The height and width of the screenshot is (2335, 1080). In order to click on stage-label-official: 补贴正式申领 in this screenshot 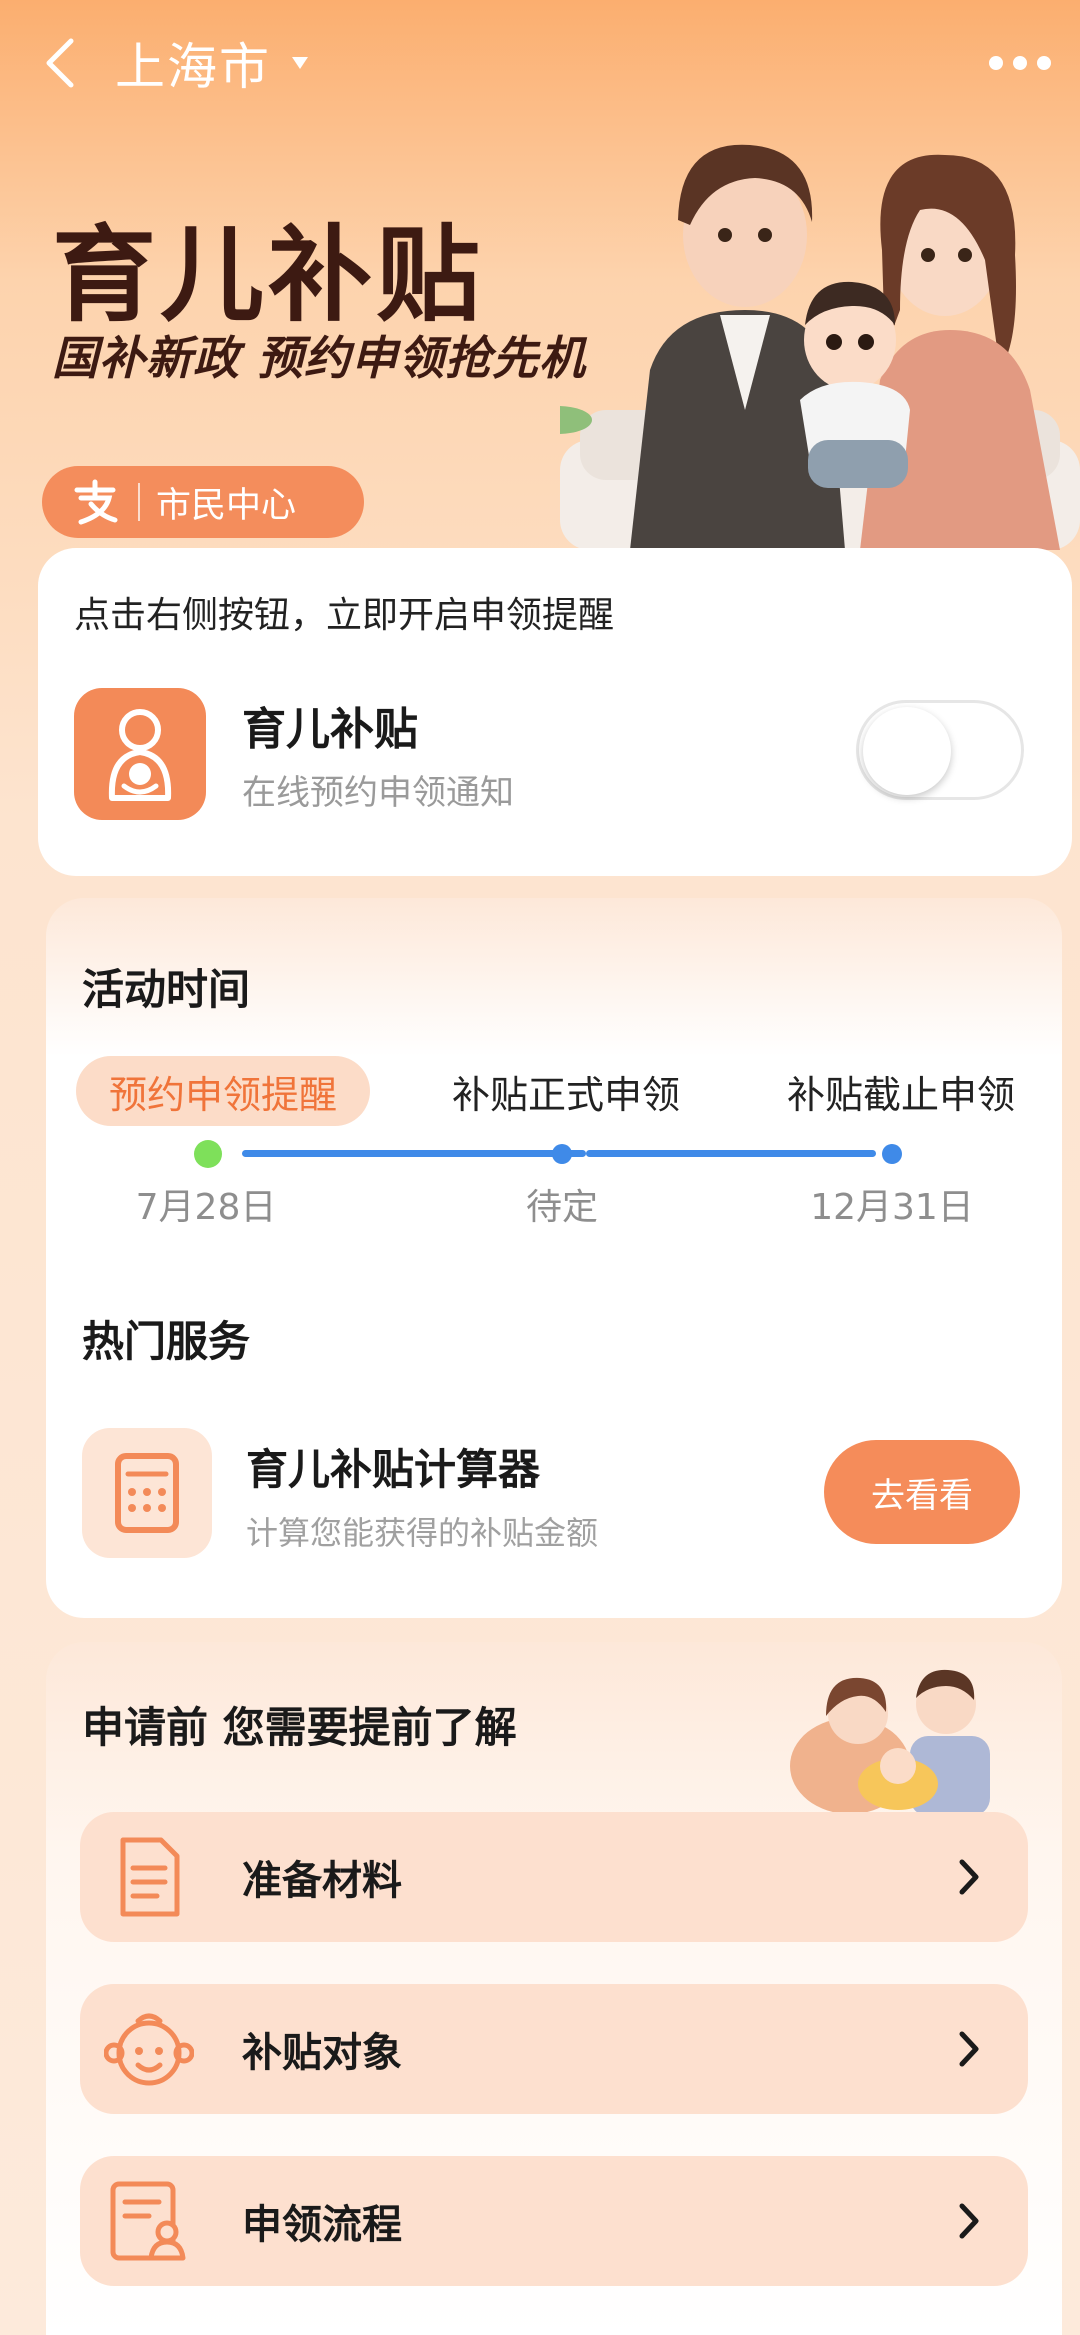, I will do `click(565, 1094)`.